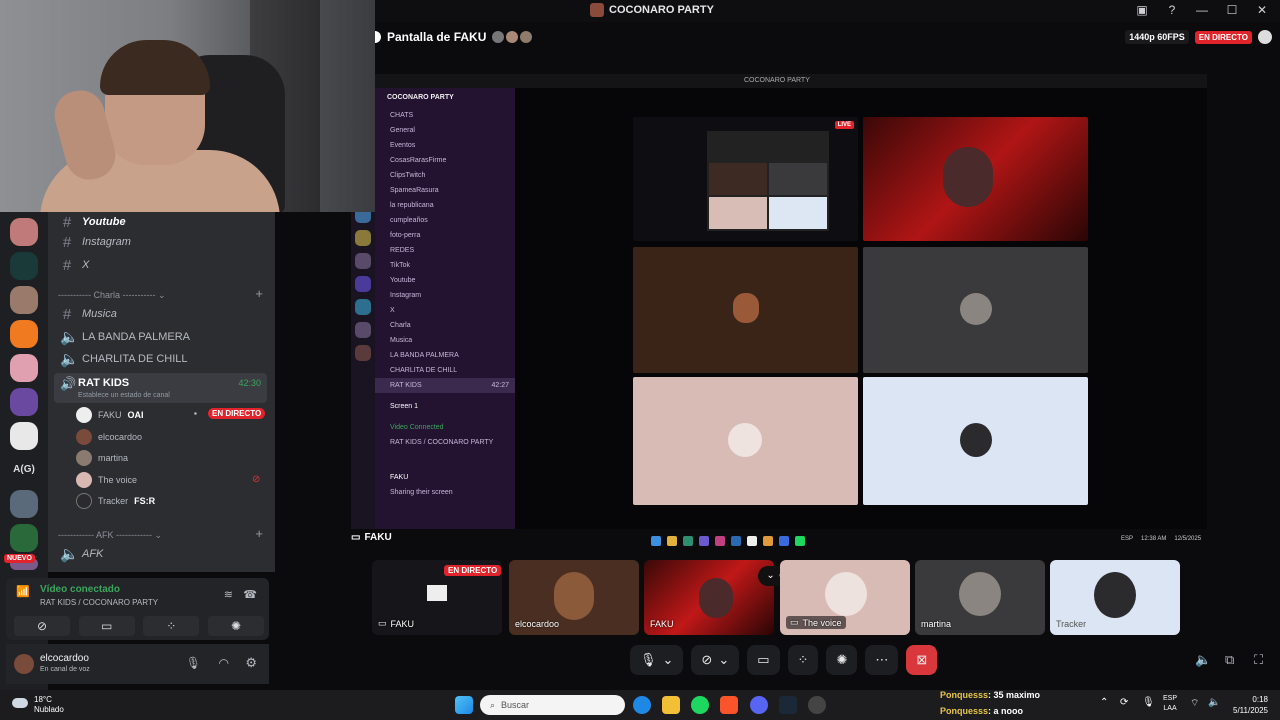 This screenshot has width=1280, height=720. I want to click on file-explorer-icon, so click(671, 705).